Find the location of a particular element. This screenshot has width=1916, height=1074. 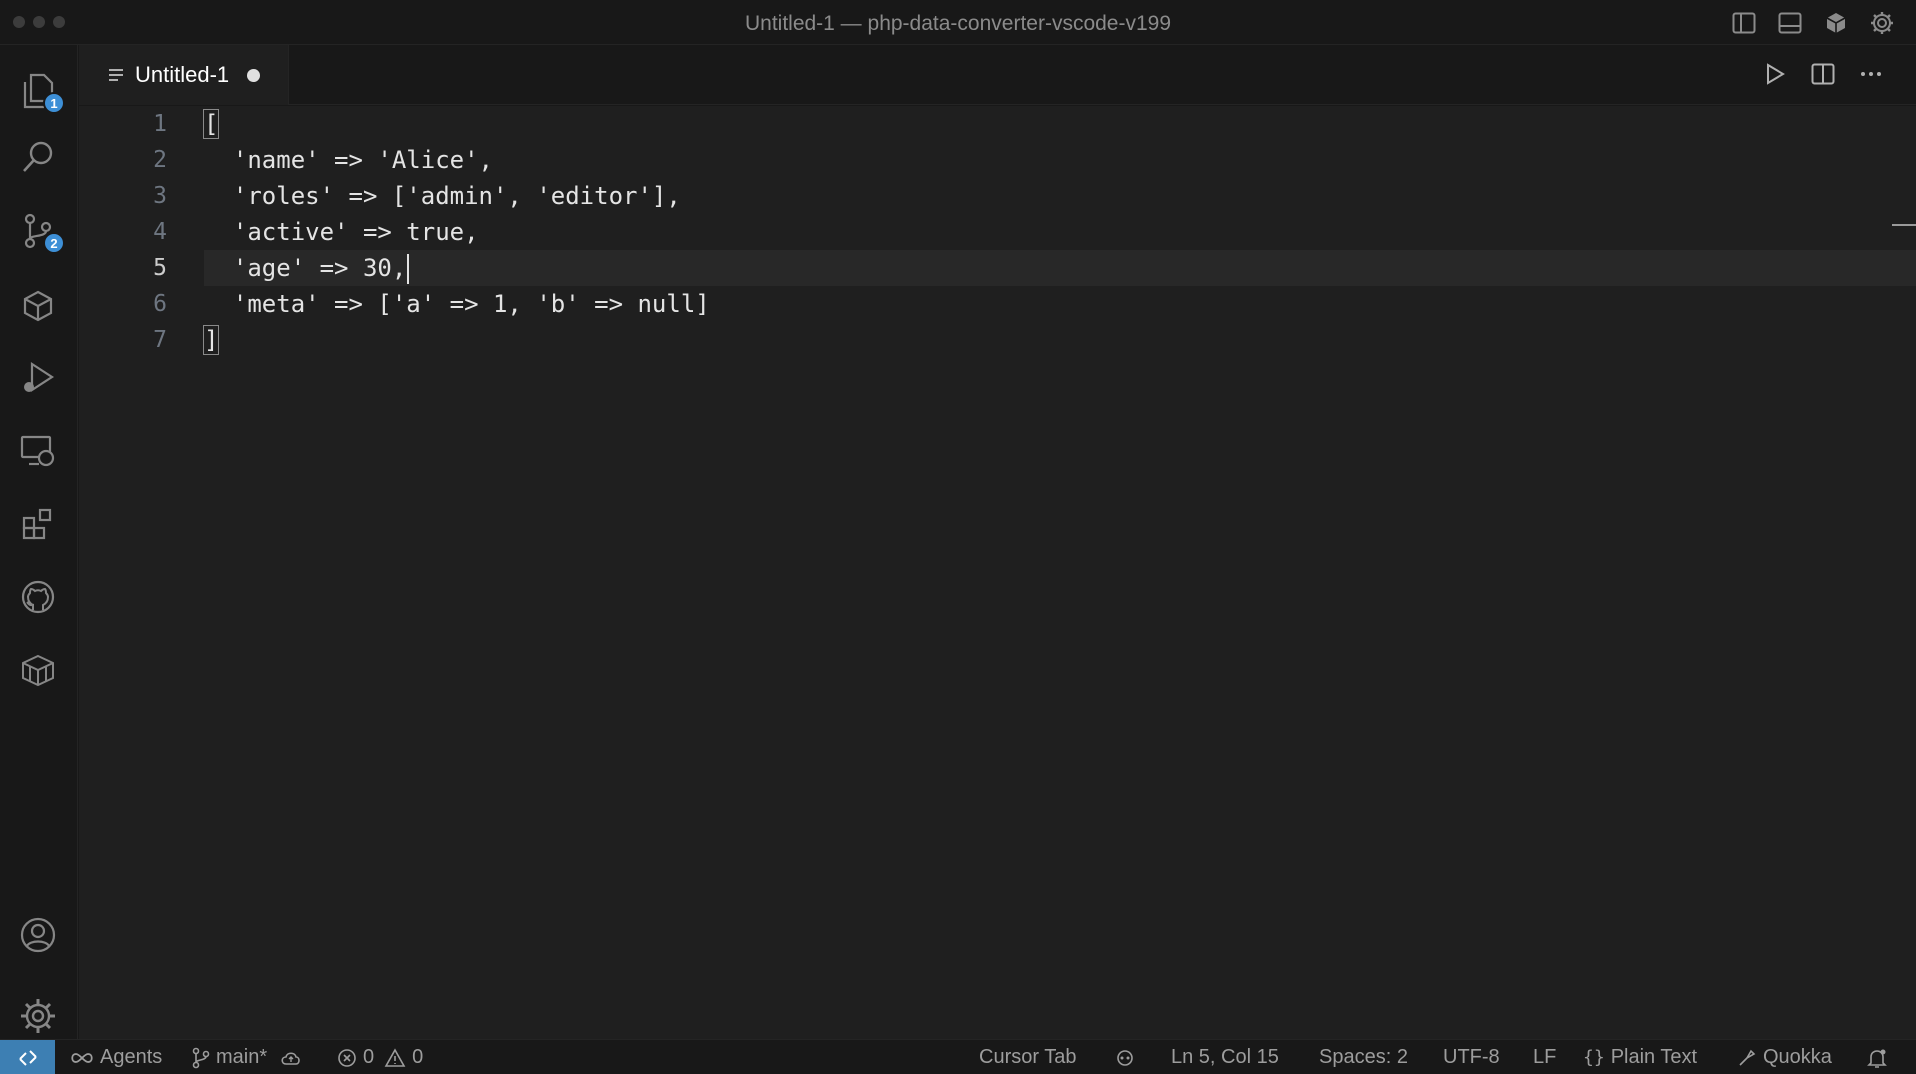

language-mode-label: Plain Text is located at coordinates (1654, 1057).